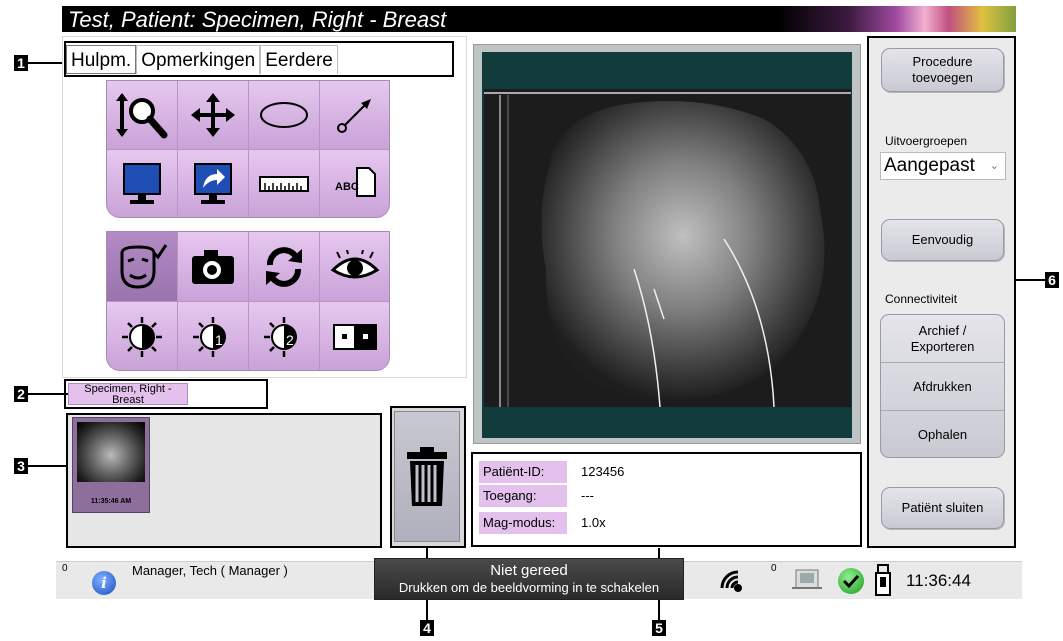  What do you see at coordinates (427, 628) in the screenshot?
I see `callout-4: 4` at bounding box center [427, 628].